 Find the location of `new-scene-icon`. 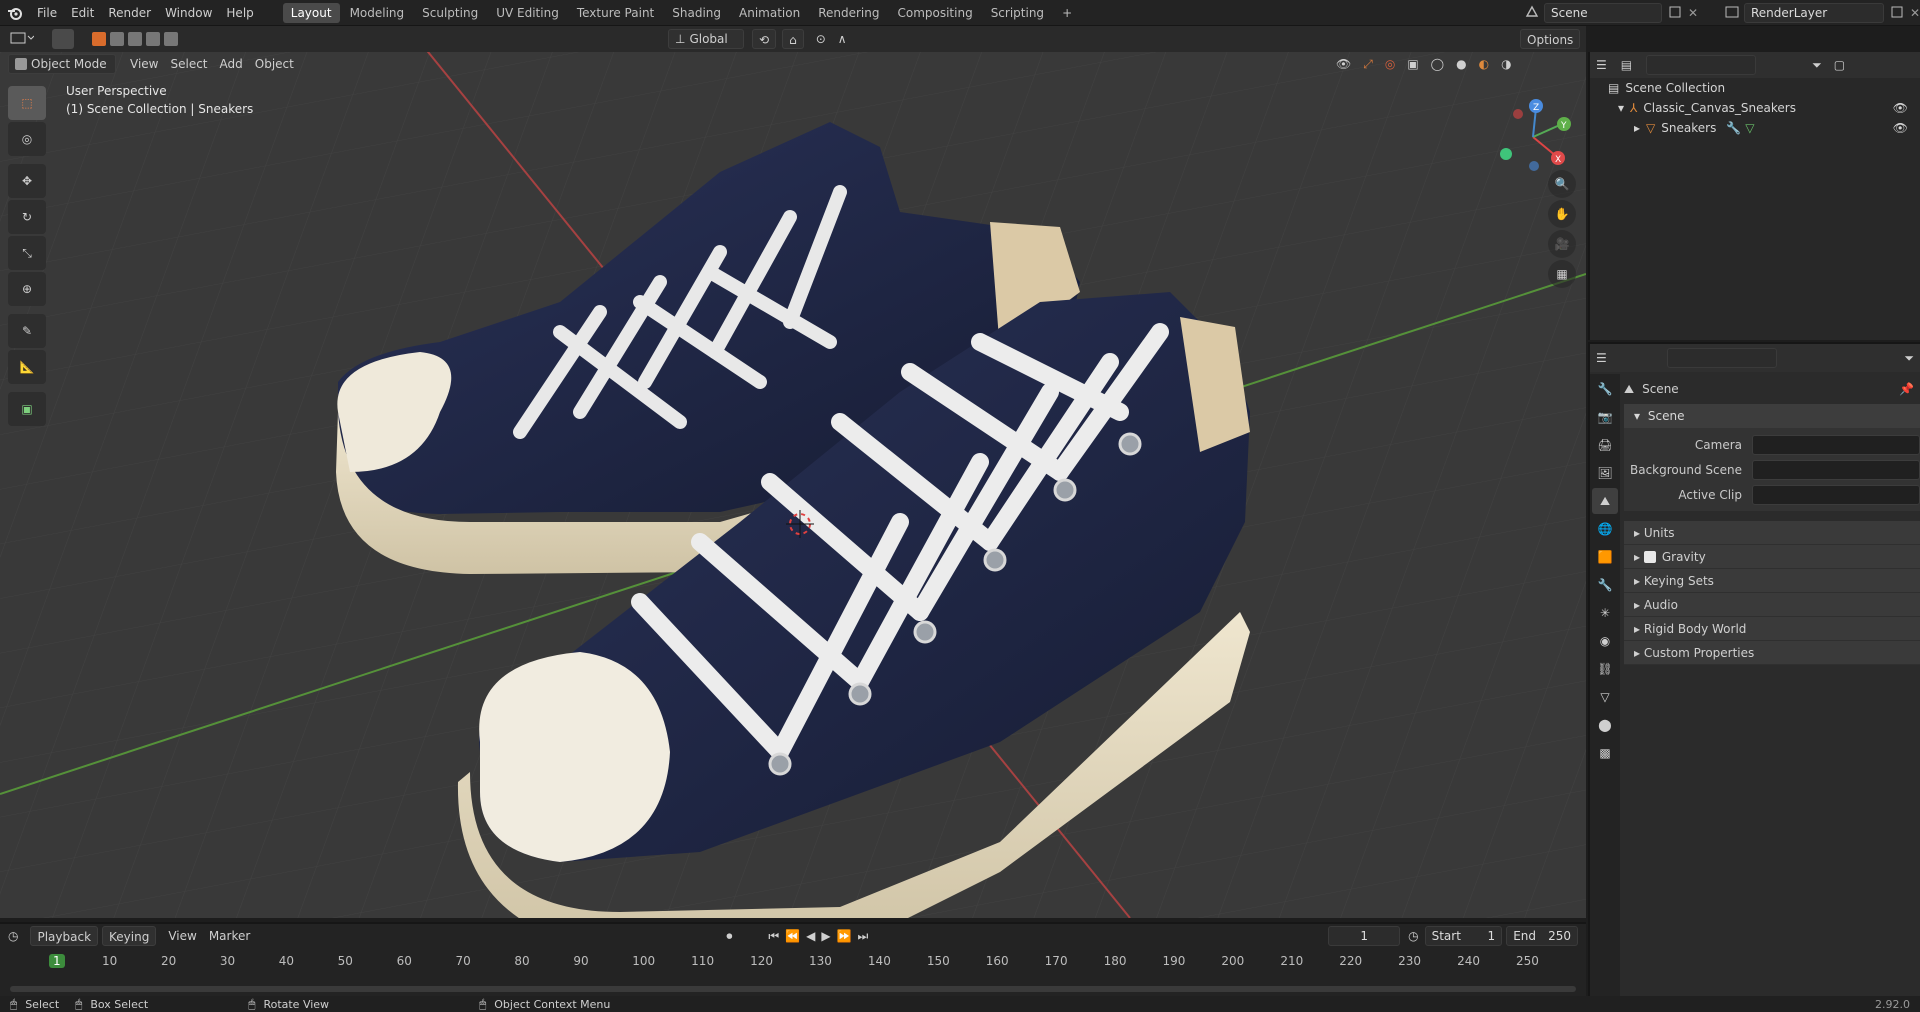

new-scene-icon is located at coordinates (1675, 13).